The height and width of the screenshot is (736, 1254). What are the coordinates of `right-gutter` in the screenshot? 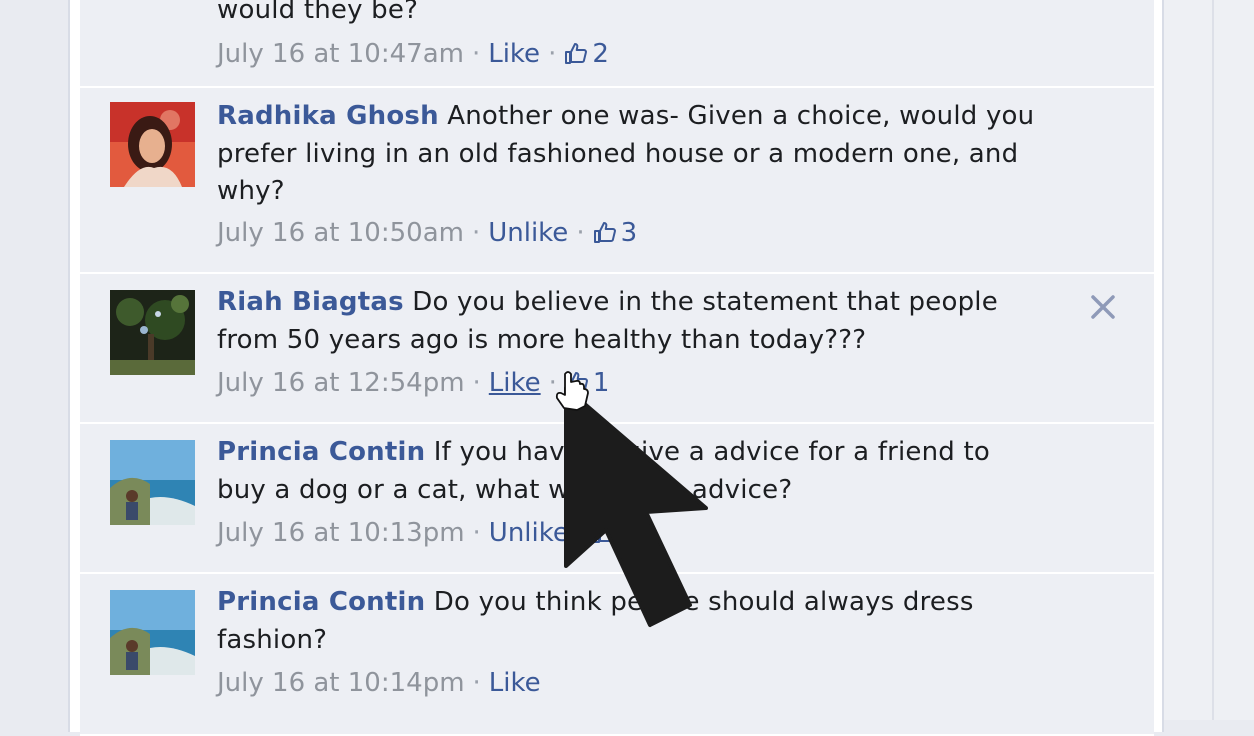 It's located at (1207, 360).